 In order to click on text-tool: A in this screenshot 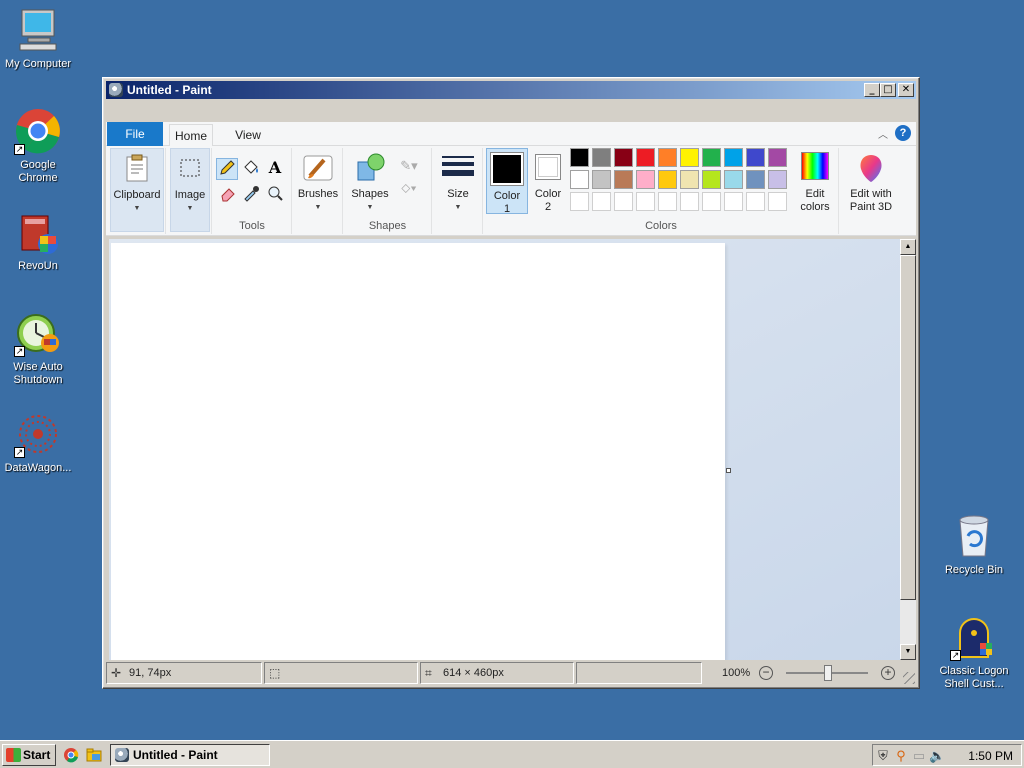, I will do `click(275, 168)`.